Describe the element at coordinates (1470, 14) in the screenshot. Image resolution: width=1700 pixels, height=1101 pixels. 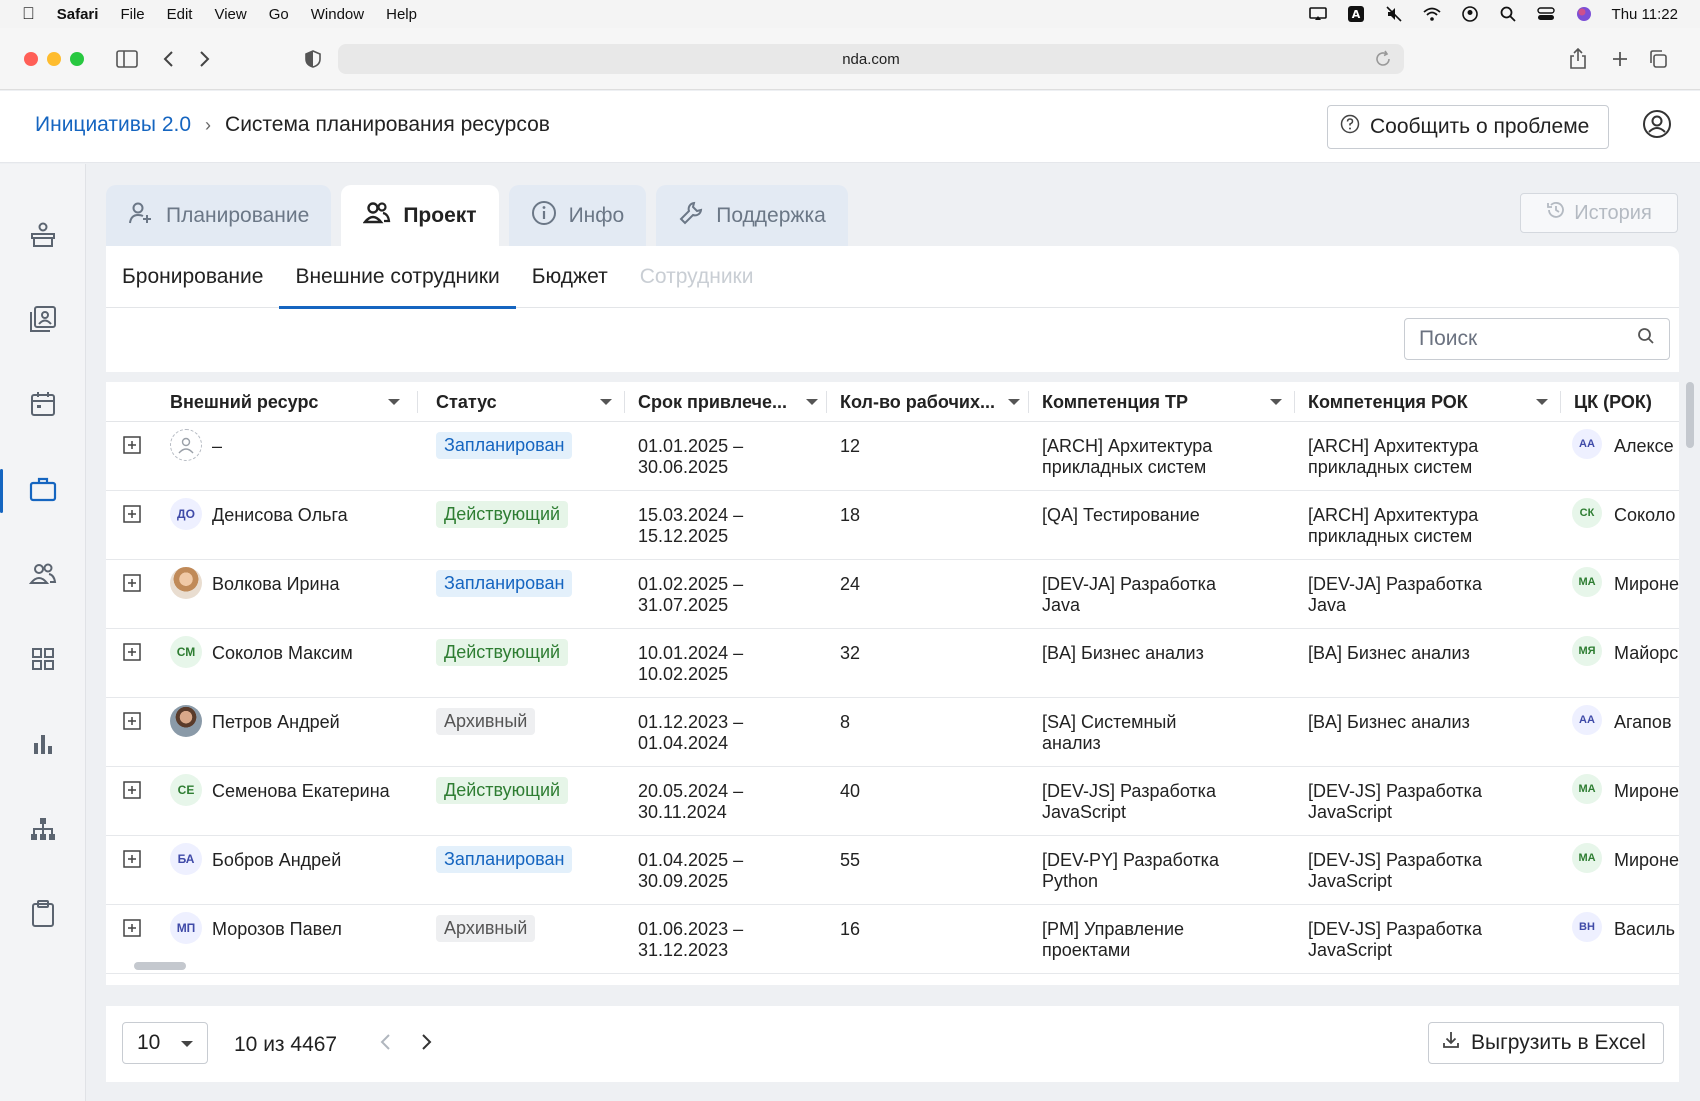
I see `user-circle-icon` at that location.